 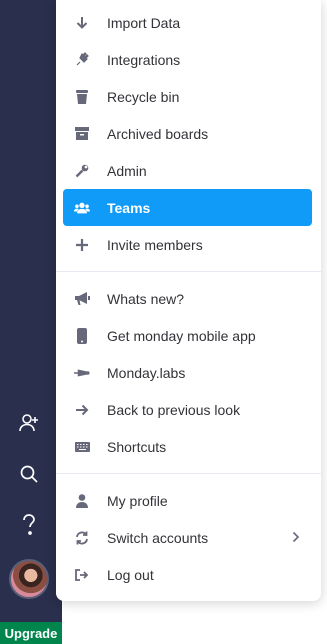 I want to click on menu-item-invite-members: Invite members, so click(x=187, y=244).